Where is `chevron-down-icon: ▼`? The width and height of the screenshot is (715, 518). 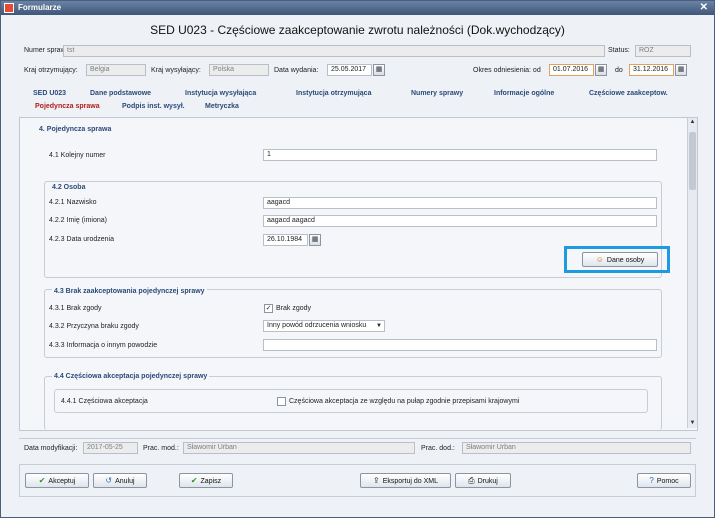 chevron-down-icon: ▼ is located at coordinates (379, 326).